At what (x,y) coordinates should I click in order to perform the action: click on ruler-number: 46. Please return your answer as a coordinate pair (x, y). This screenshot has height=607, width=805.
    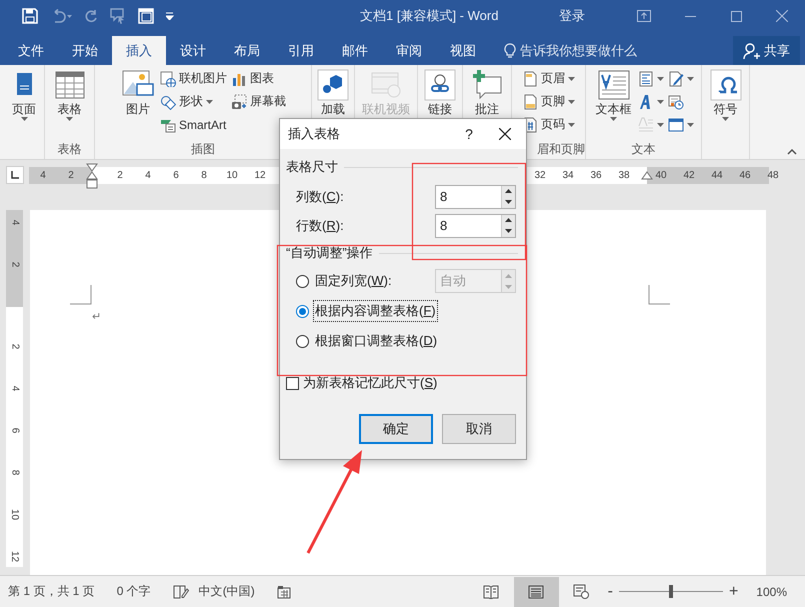
    Looking at the image, I should click on (745, 175).